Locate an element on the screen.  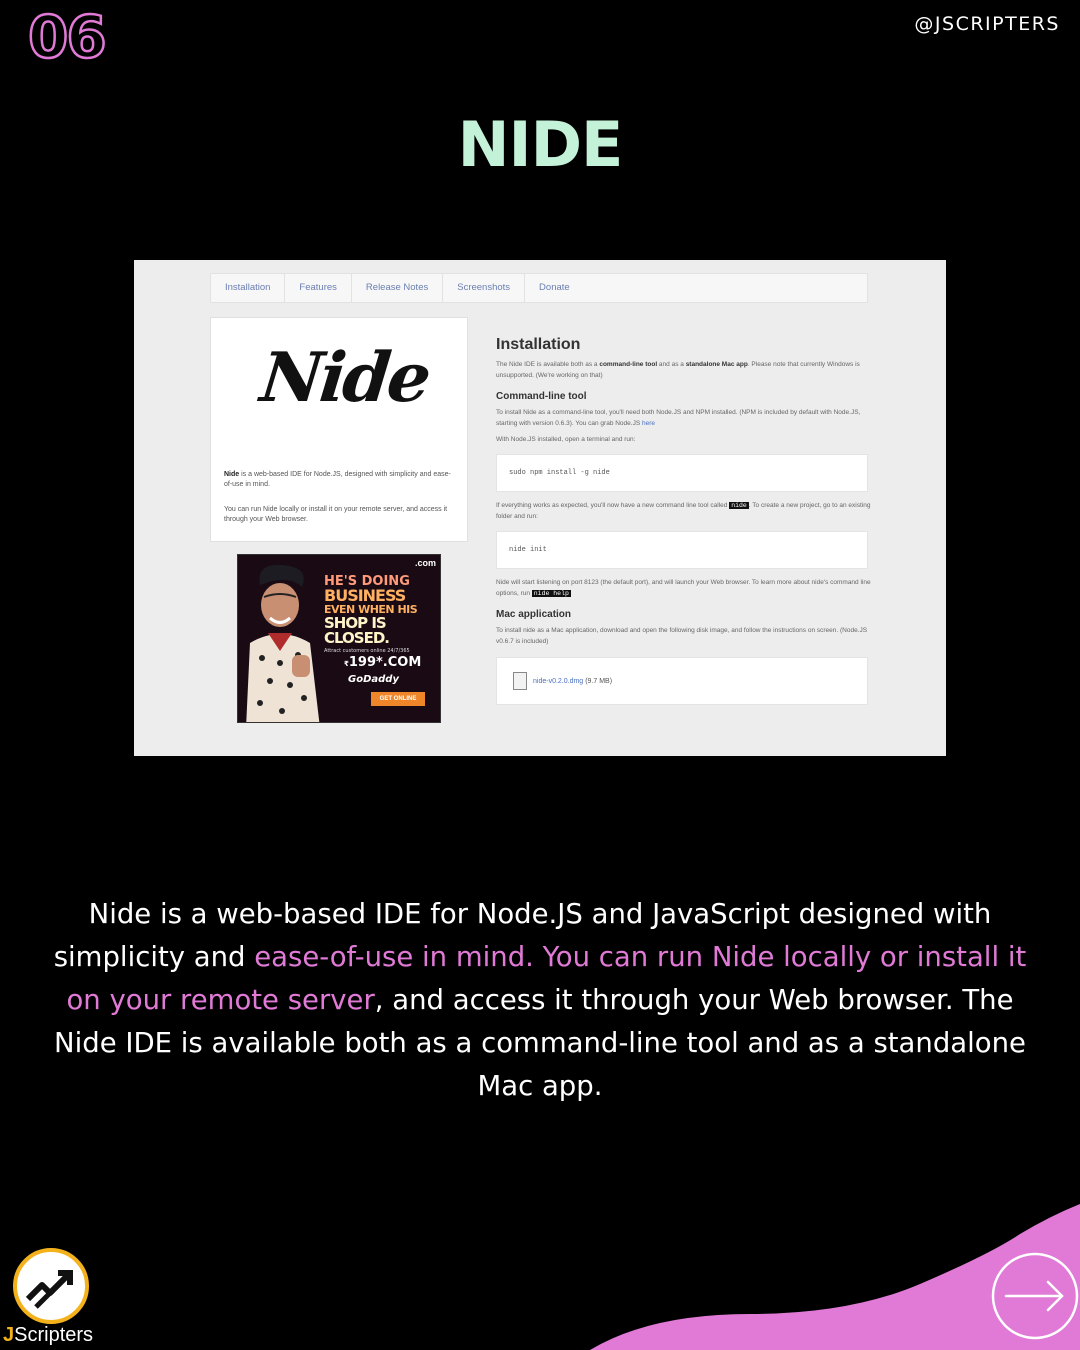
install-p1: The Nide IDE is available both as a is located at coordinates (548, 364).